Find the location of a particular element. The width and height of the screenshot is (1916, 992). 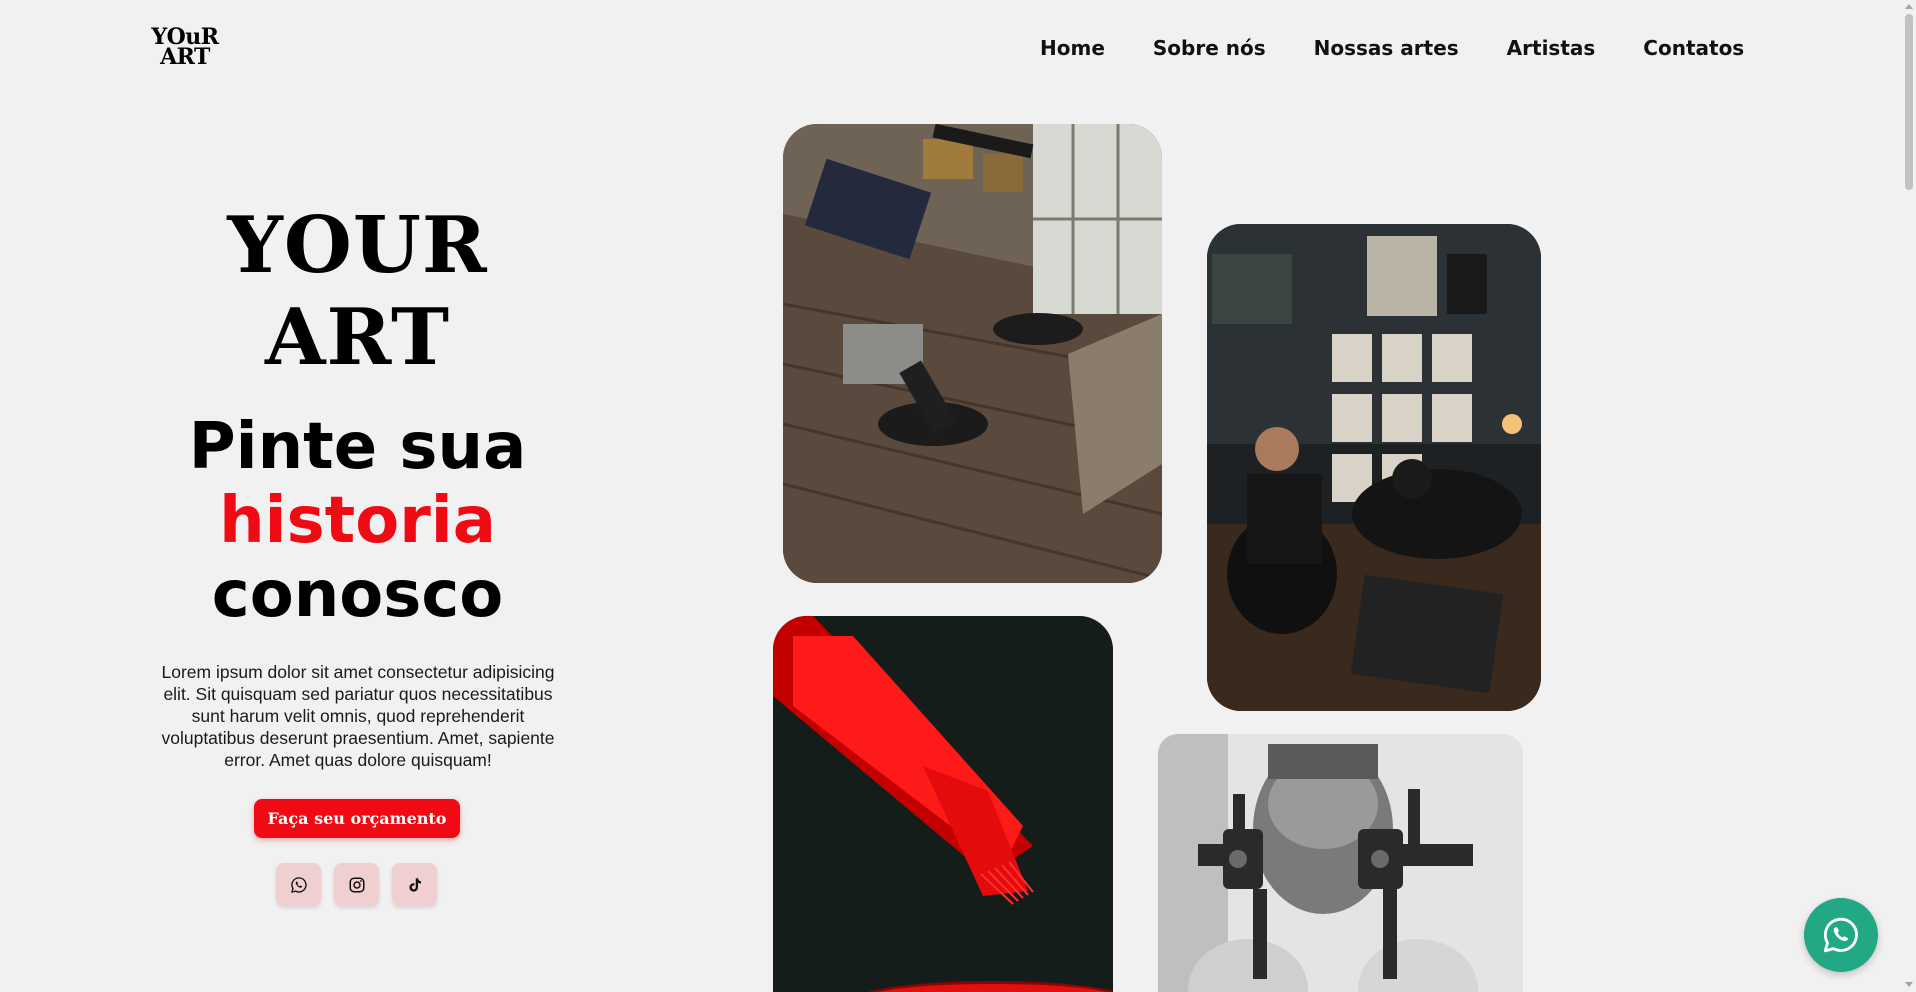

tattoo-machine-photo is located at coordinates (1340, 863).